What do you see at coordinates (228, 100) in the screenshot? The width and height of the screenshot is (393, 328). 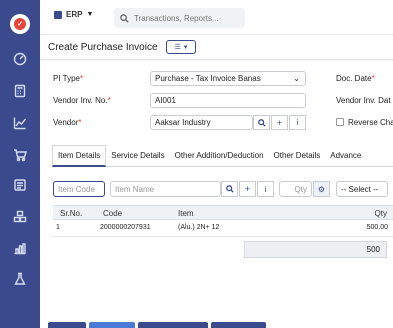 I see `vendor-inv-no-field: AI001` at bounding box center [228, 100].